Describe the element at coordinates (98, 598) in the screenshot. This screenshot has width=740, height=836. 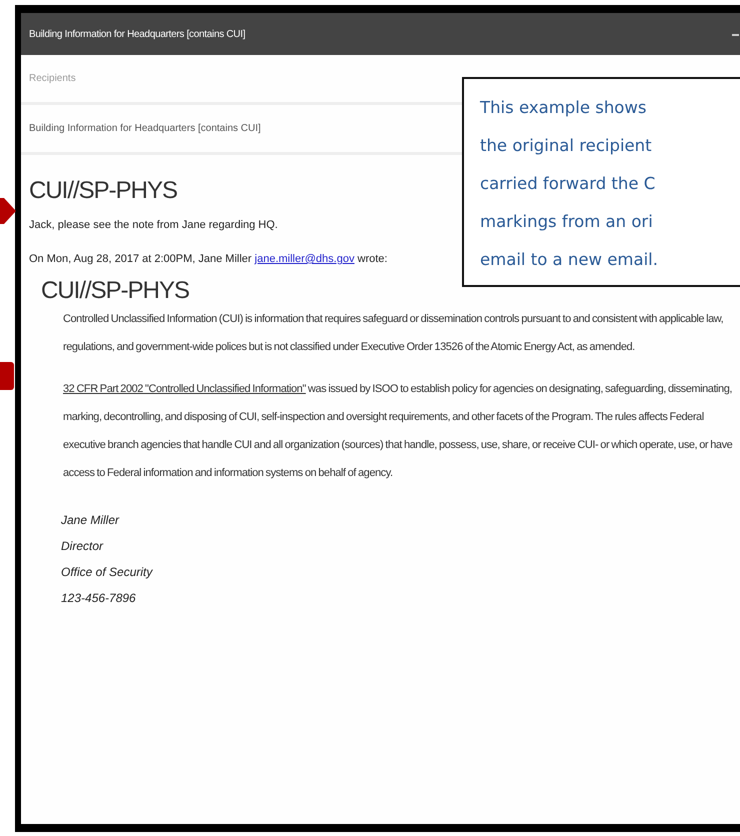
I see `signature-line: 123-456-7896` at that location.